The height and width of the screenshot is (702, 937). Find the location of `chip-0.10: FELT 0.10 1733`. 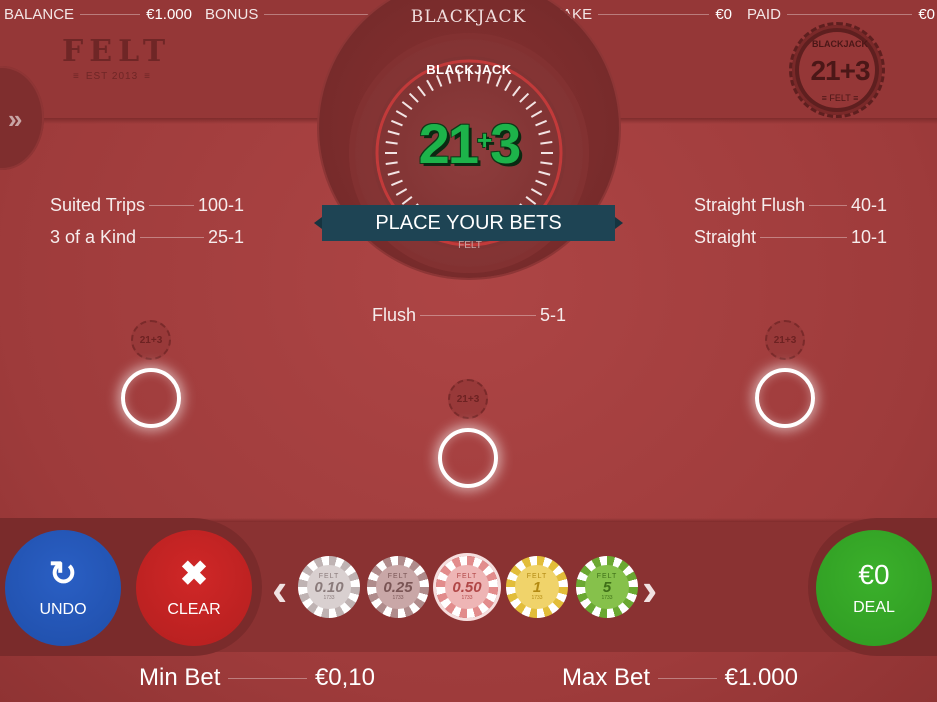

chip-0.10: FELT 0.10 1733 is located at coordinates (329, 587).